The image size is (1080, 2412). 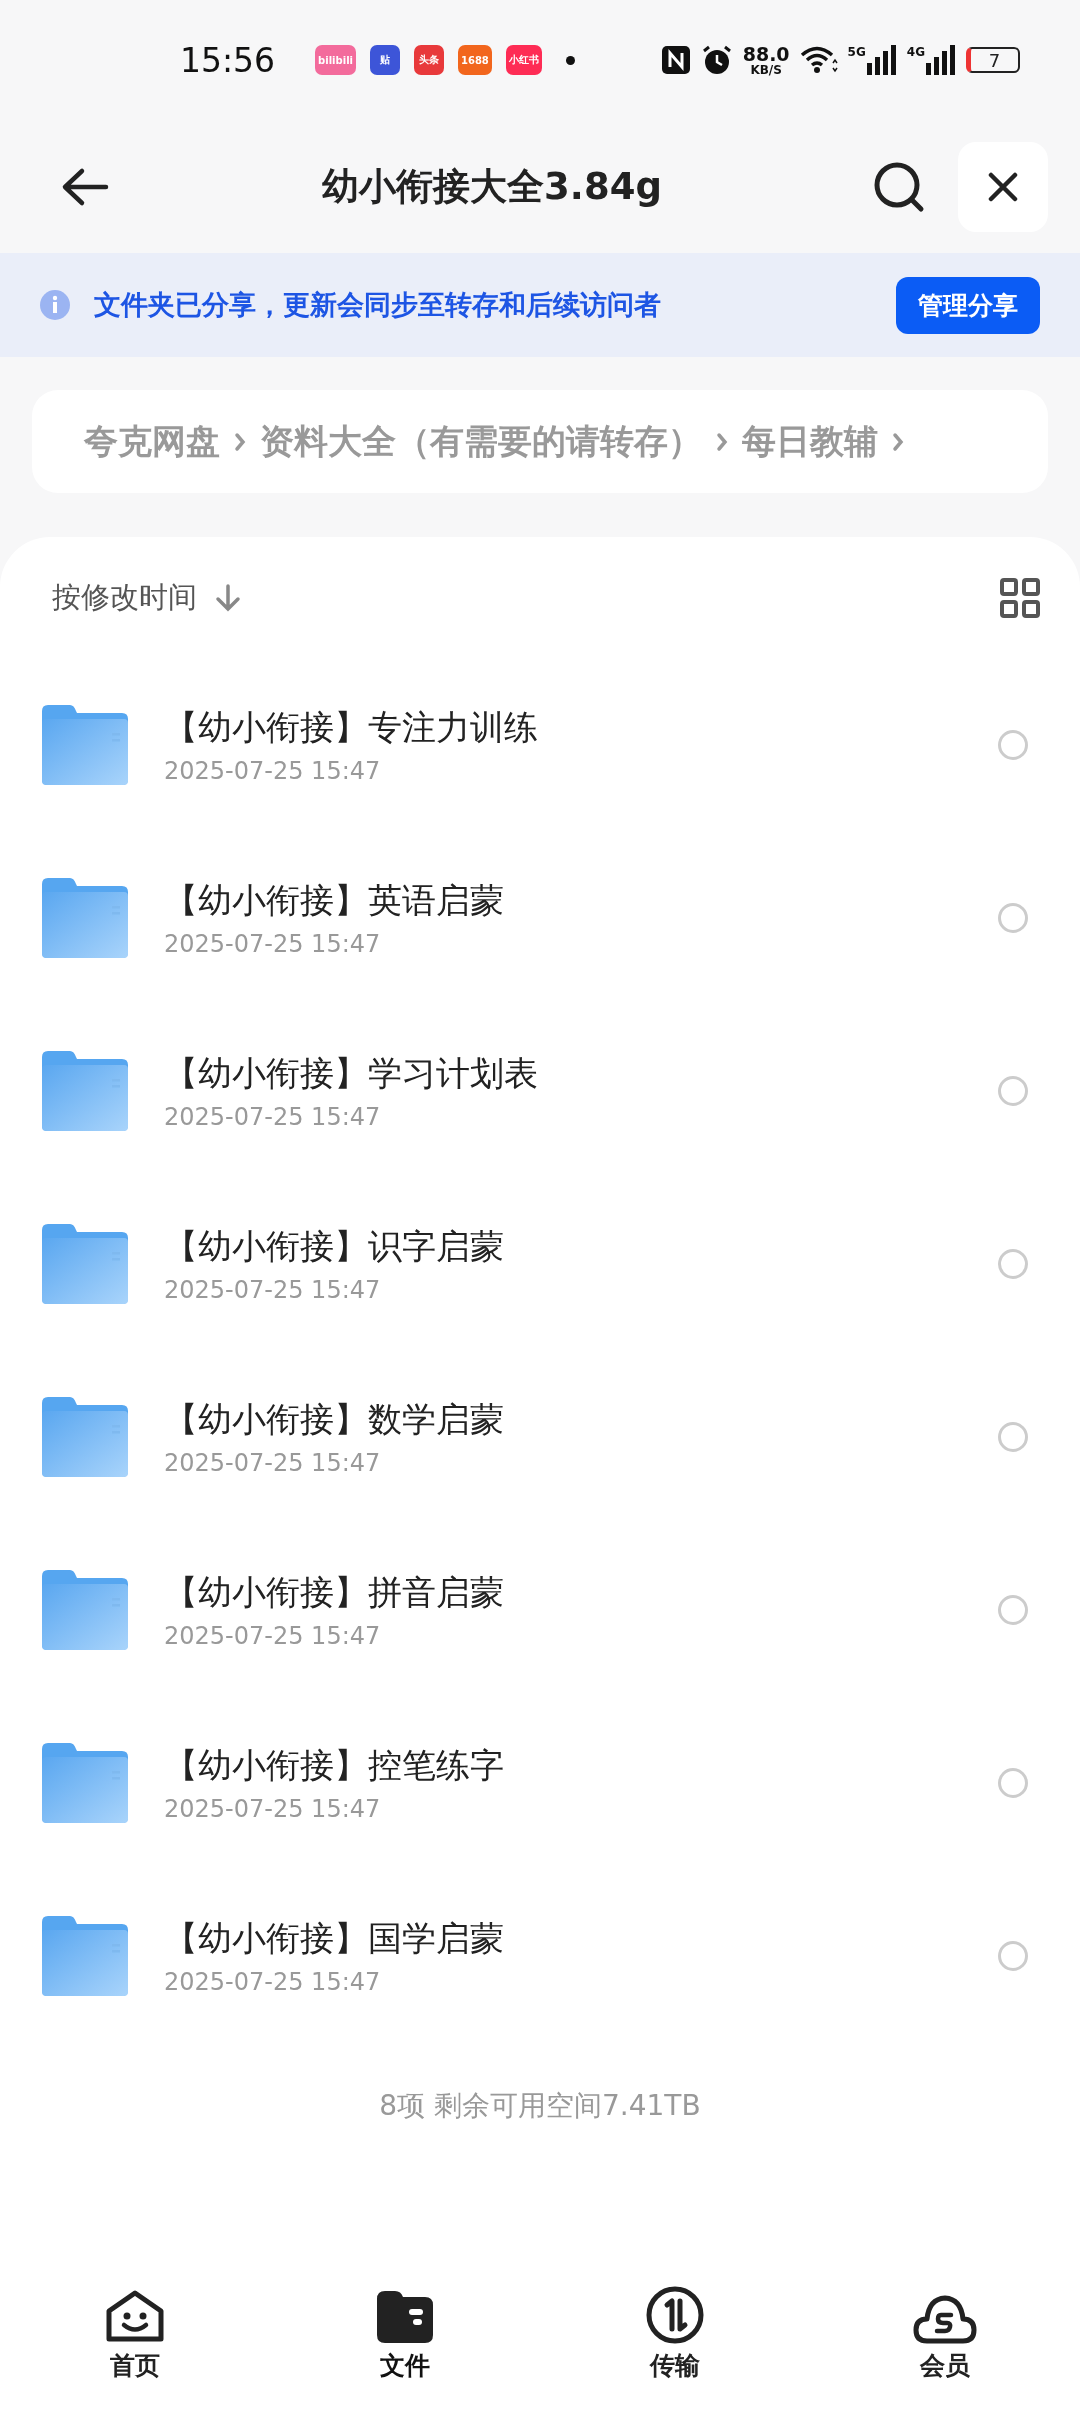 I want to click on nav-tab: 会员, so click(x=945, y=2322).